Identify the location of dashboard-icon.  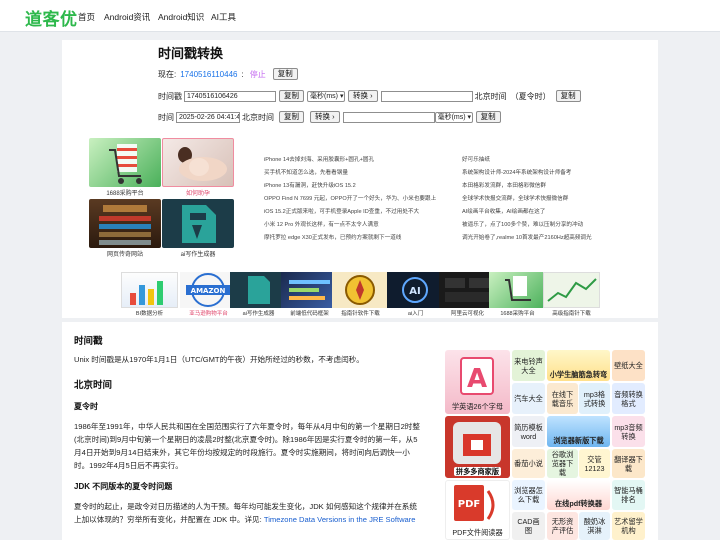
(467, 290).